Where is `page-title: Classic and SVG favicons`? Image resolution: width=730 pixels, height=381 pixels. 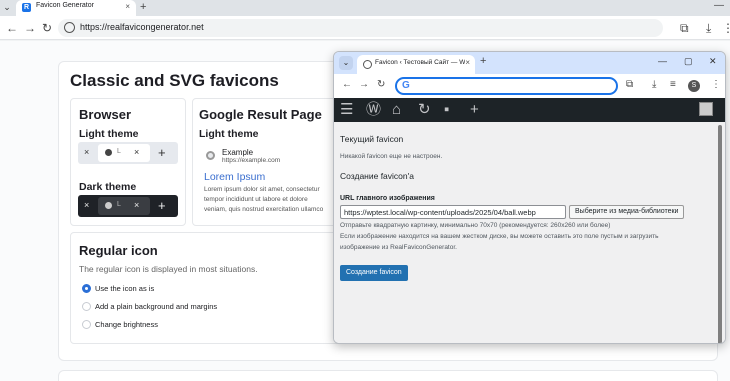 page-title: Classic and SVG favicons is located at coordinates (174, 80).